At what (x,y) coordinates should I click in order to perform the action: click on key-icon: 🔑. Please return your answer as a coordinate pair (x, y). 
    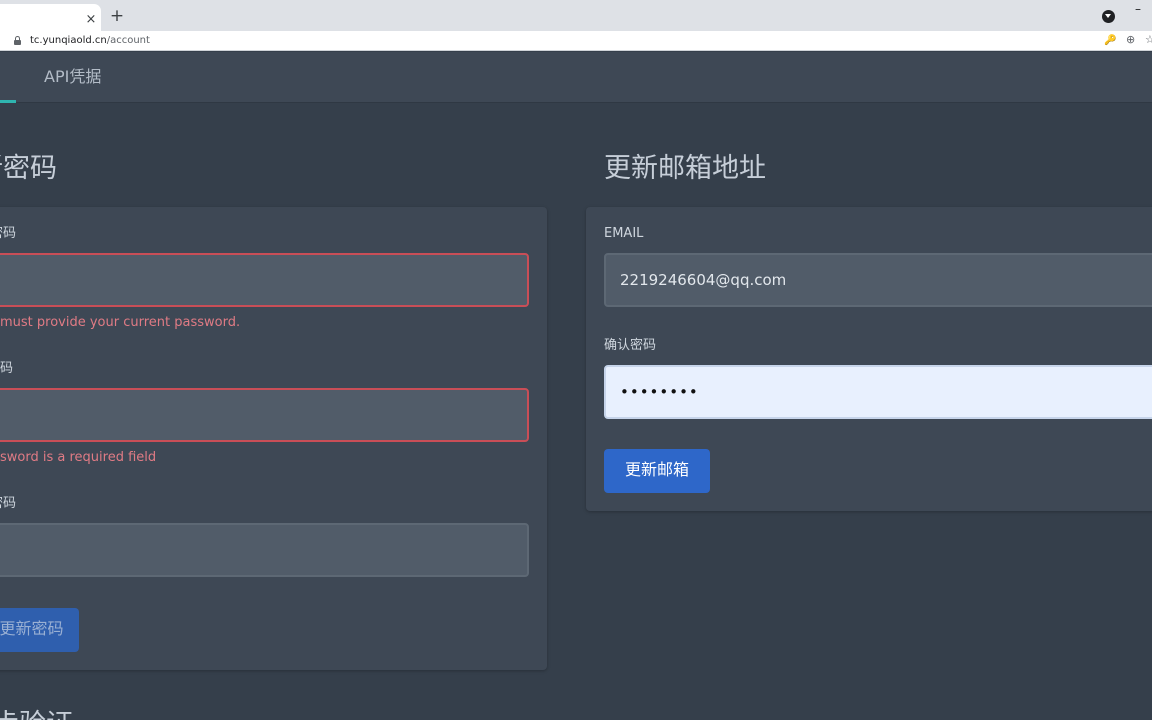
    Looking at the image, I should click on (1110, 41).